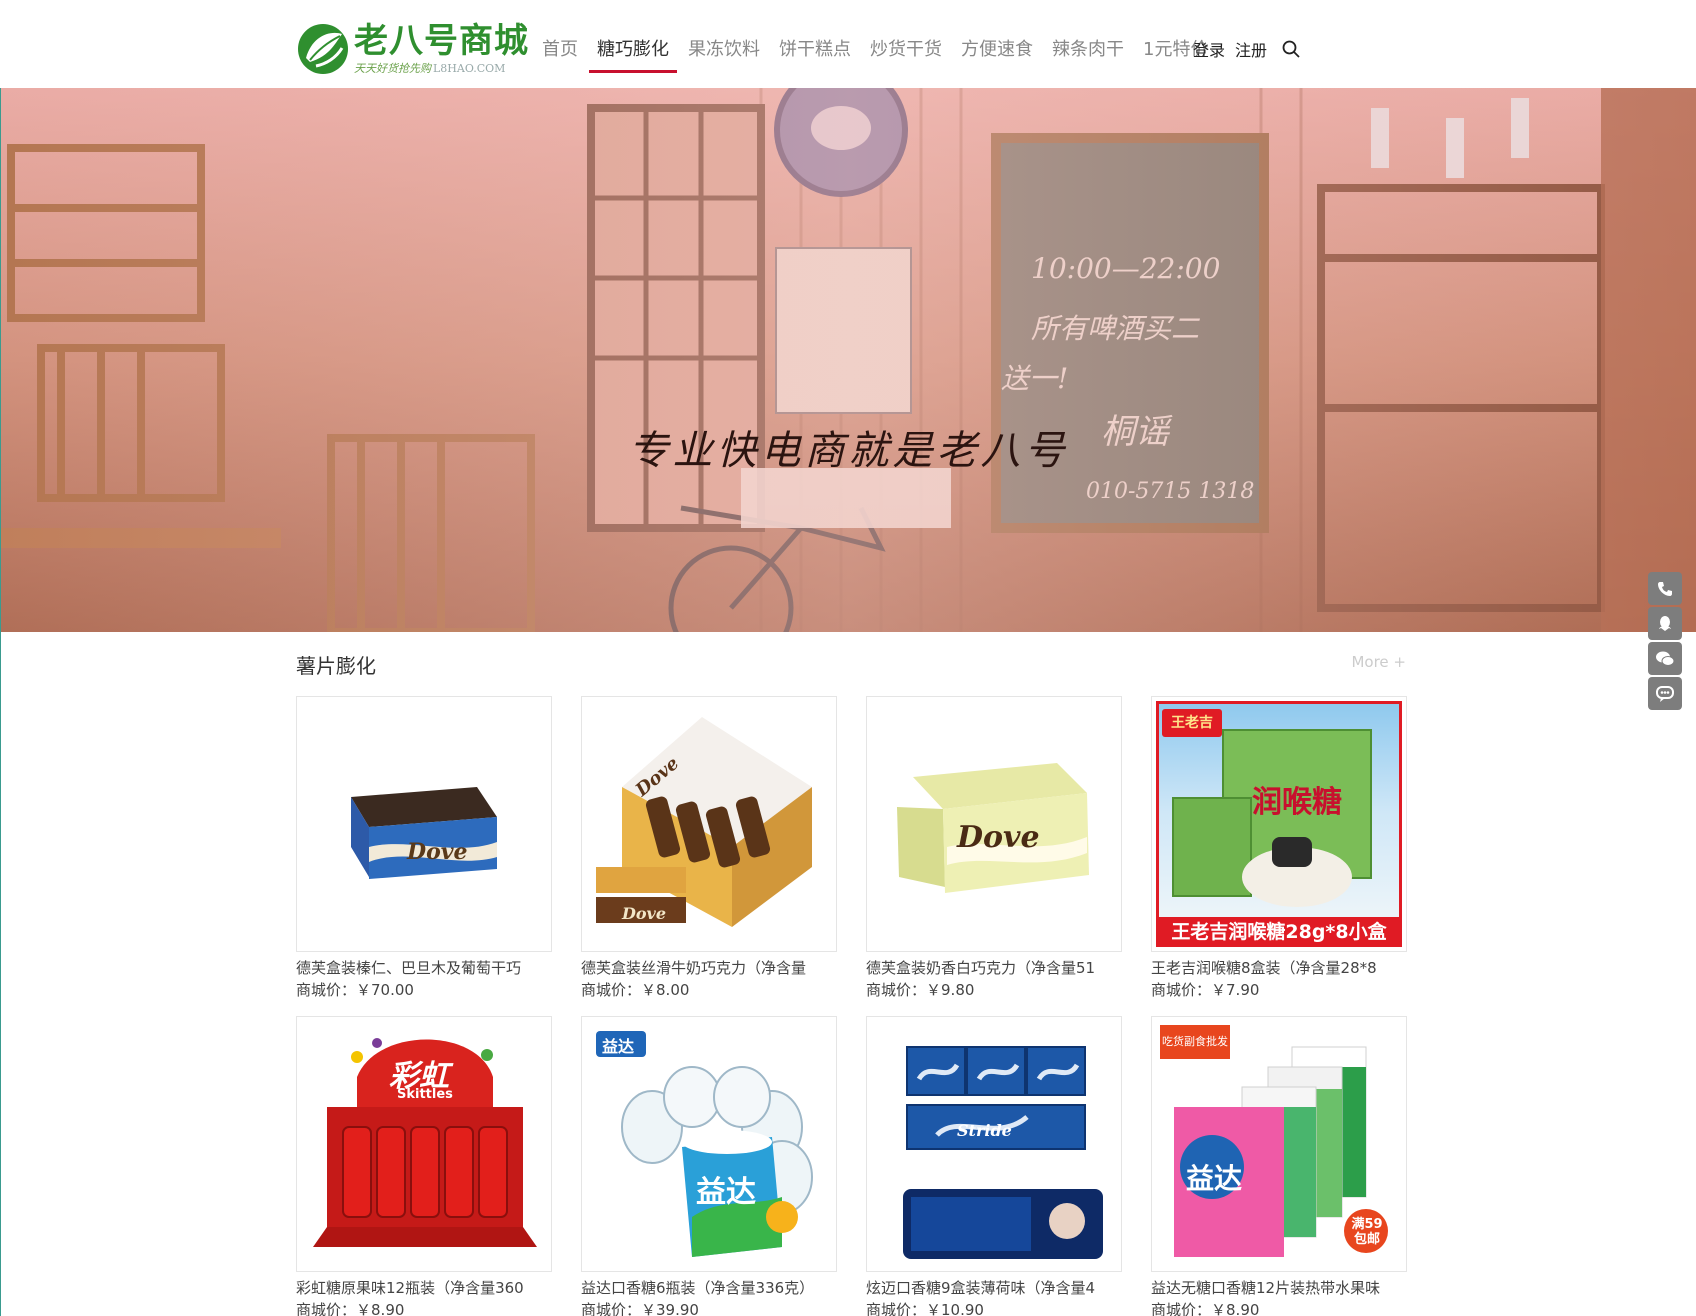 The height and width of the screenshot is (1316, 1696). I want to click on box-brand-badge: 益达, so click(618, 1046).